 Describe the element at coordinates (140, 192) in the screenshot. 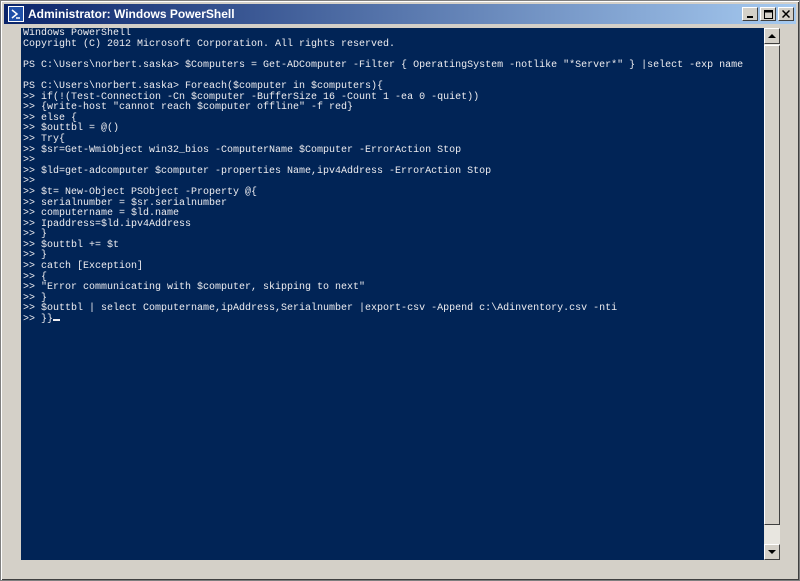

I see `console-line: >> $t= New-Object PSObject -Property @{` at that location.